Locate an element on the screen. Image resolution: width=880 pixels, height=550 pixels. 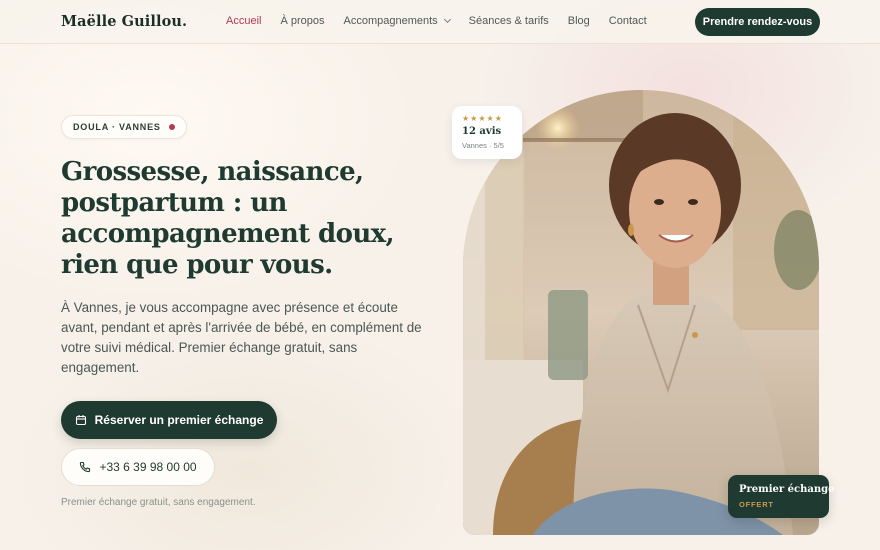
nav-item-accompagnements: Accompagnements is located at coordinates (397, 21).